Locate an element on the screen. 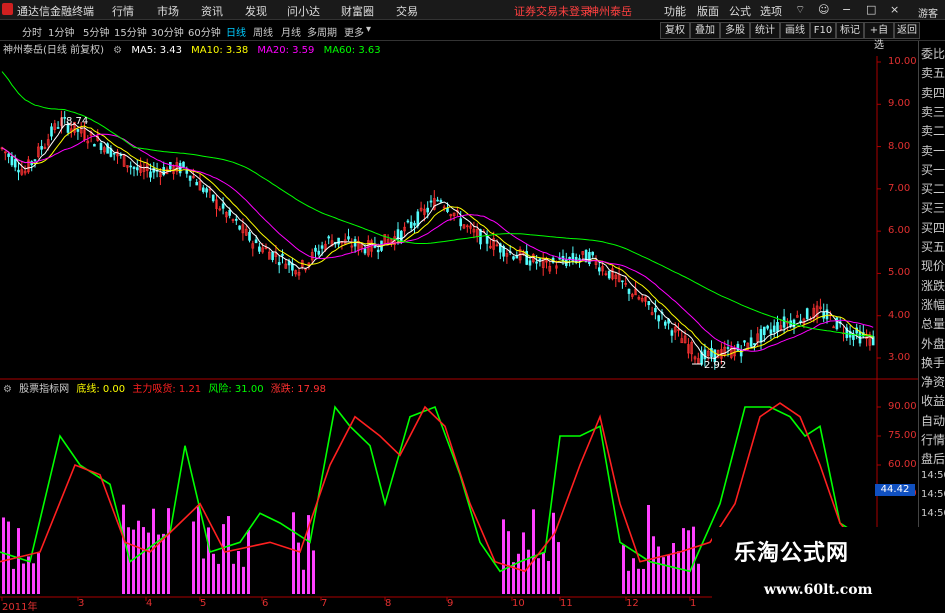 Image resolution: width=945 pixels, height=613 pixels. period-fenshi: 分时 is located at coordinates (32, 31).